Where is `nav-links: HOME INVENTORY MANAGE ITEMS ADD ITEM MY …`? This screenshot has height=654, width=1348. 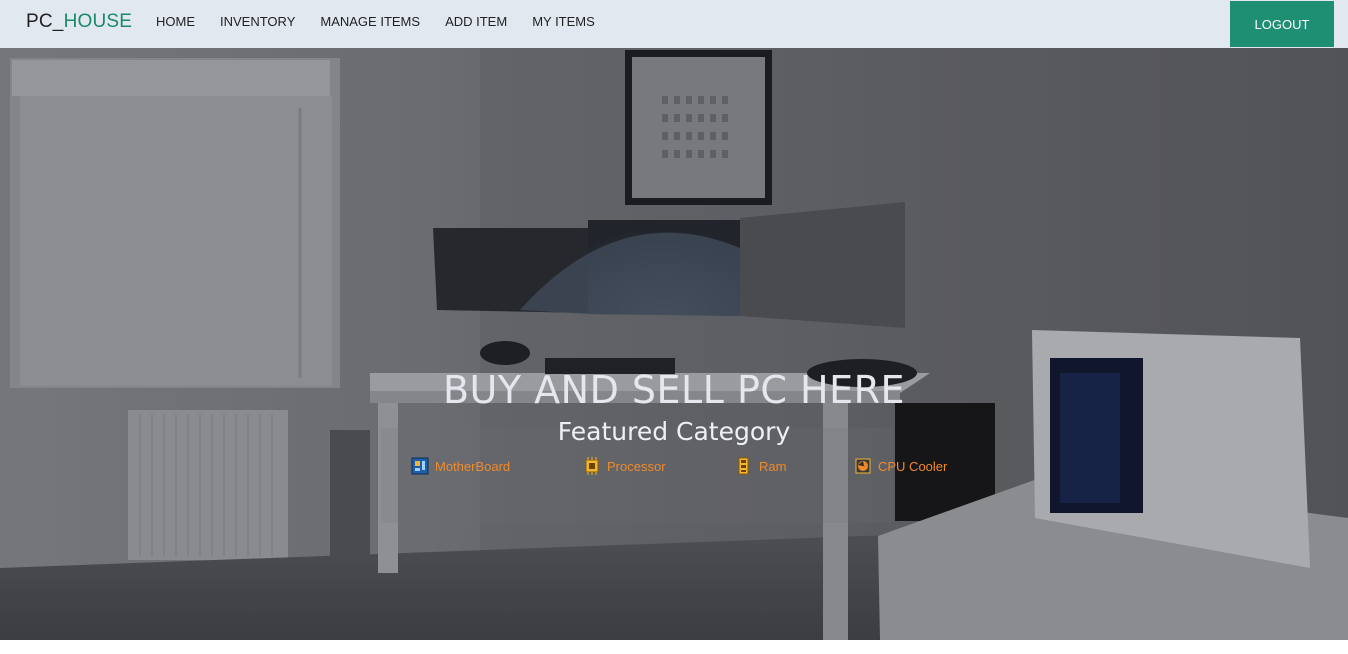 nav-links: HOME INVENTORY MANAGE ITEMS ADD ITEM MY … is located at coordinates (388, 21).